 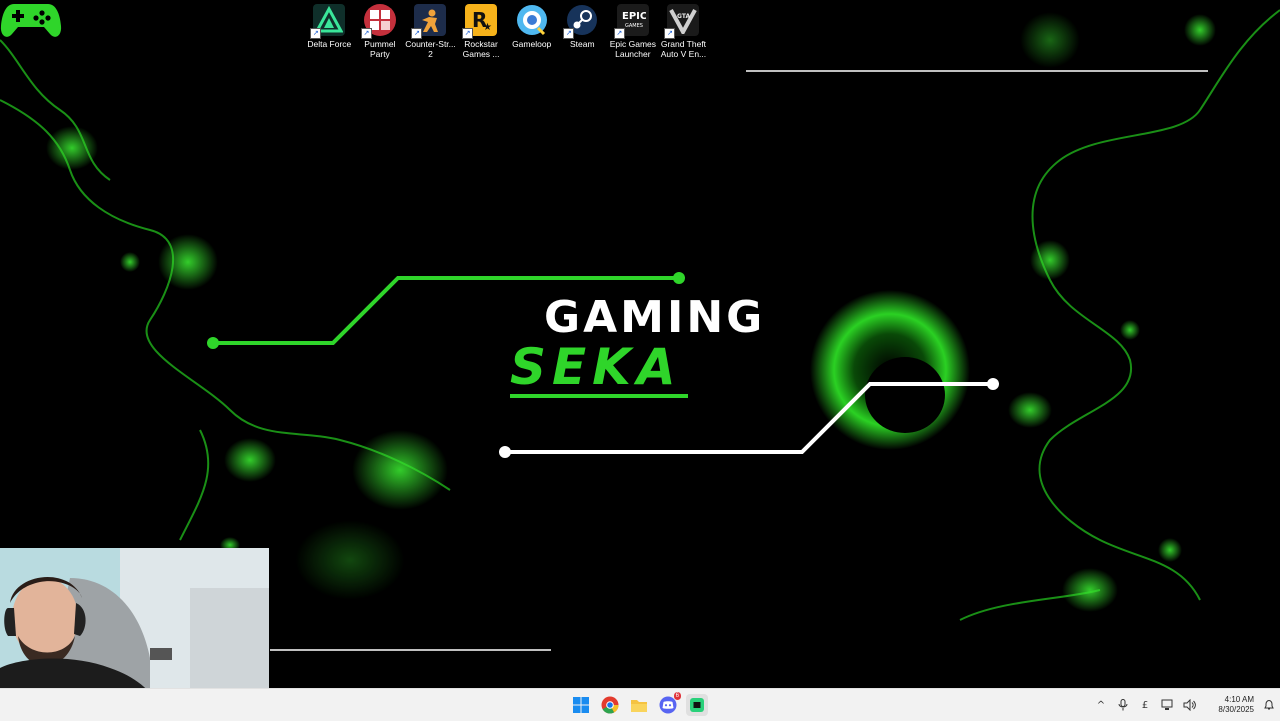 I want to click on desktop-shortcut-label: Counter-Str... 2, so click(x=430, y=49).